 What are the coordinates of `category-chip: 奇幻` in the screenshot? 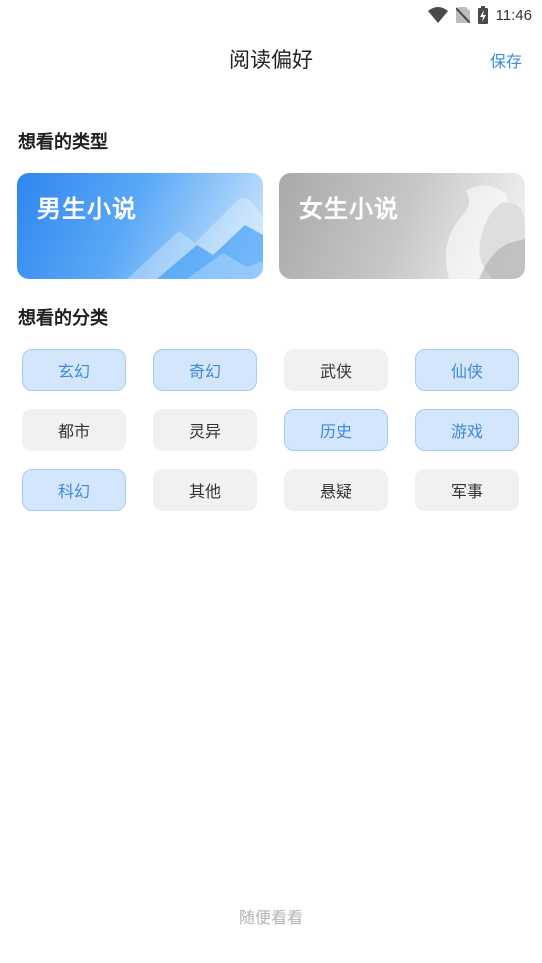 It's located at (205, 370).